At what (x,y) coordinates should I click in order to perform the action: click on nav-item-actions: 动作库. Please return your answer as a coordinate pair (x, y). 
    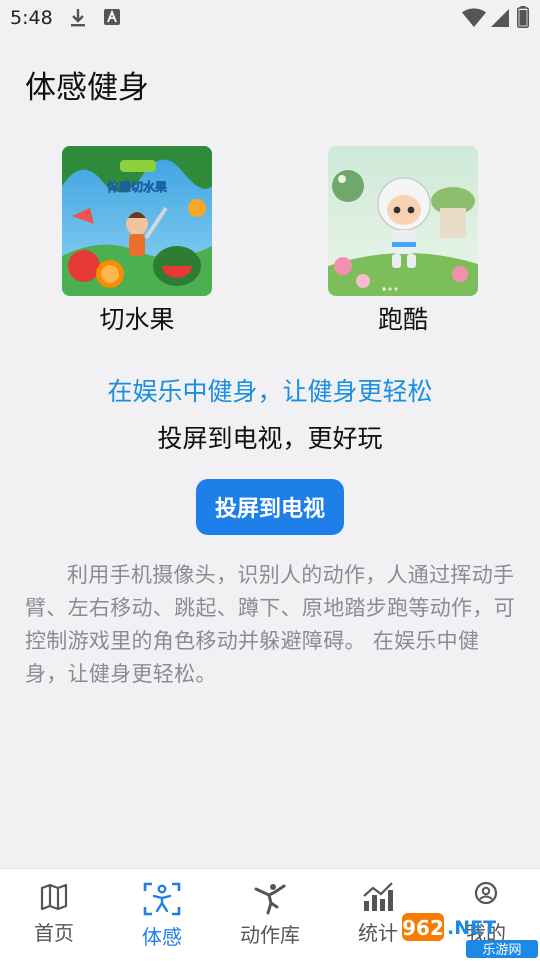
    Looking at the image, I should click on (270, 914).